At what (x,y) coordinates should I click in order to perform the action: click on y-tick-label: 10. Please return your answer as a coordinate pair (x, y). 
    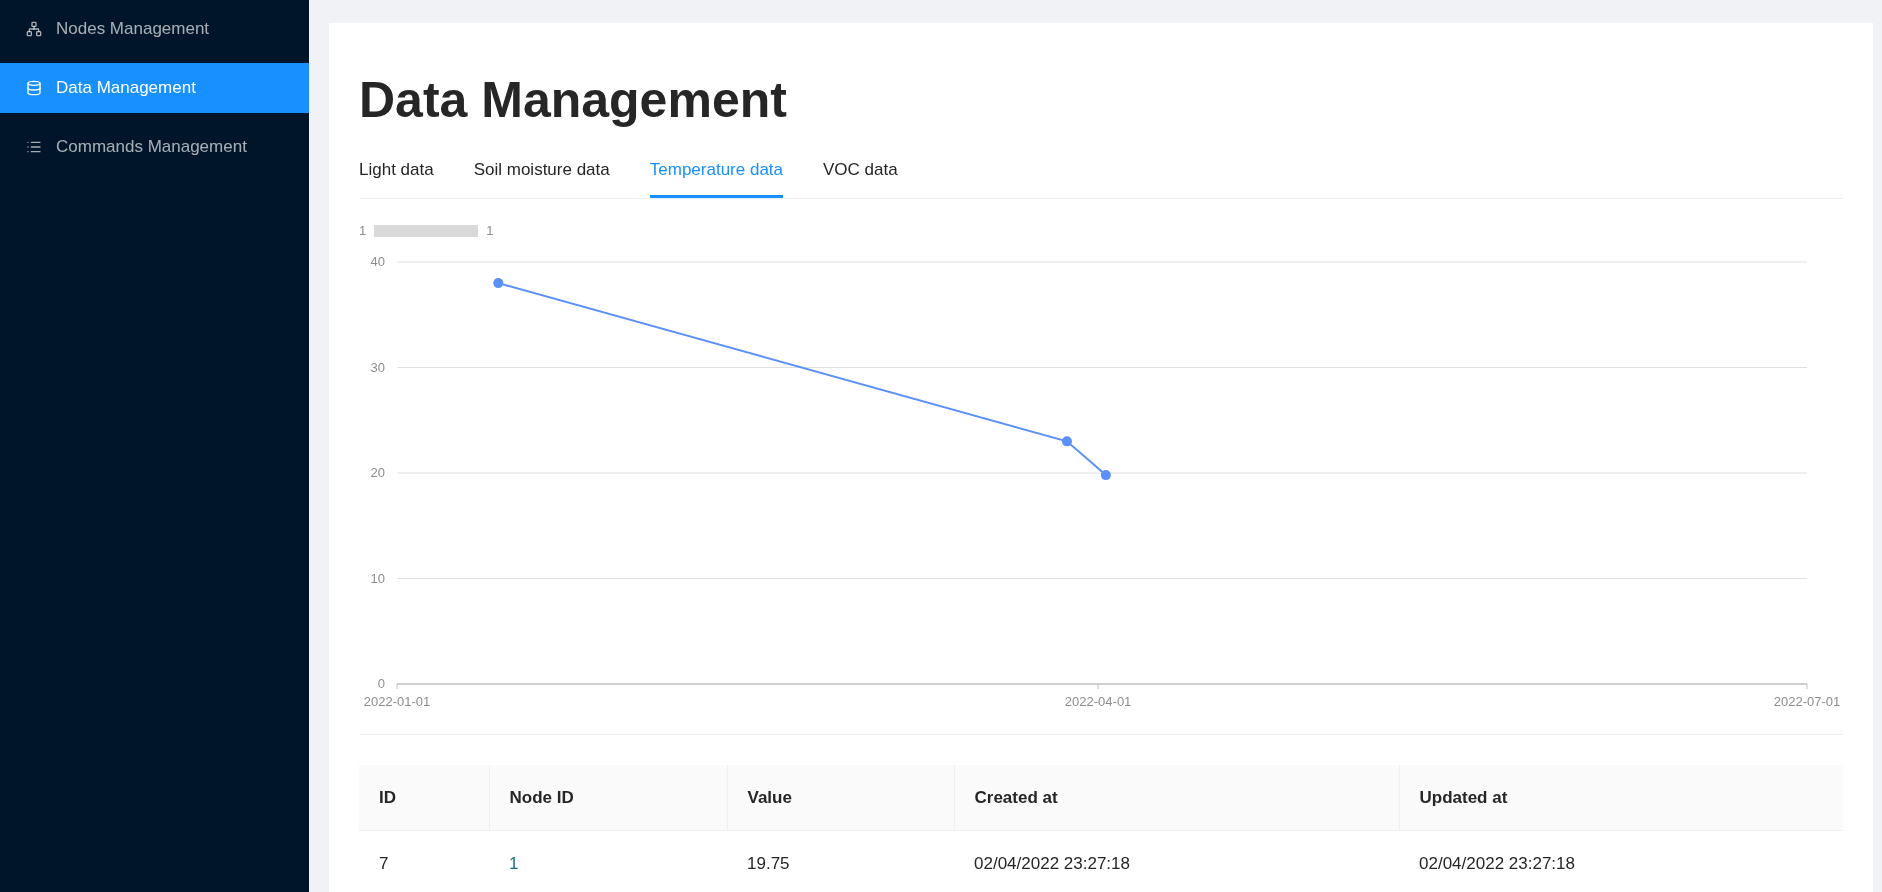
    Looking at the image, I should click on (377, 577).